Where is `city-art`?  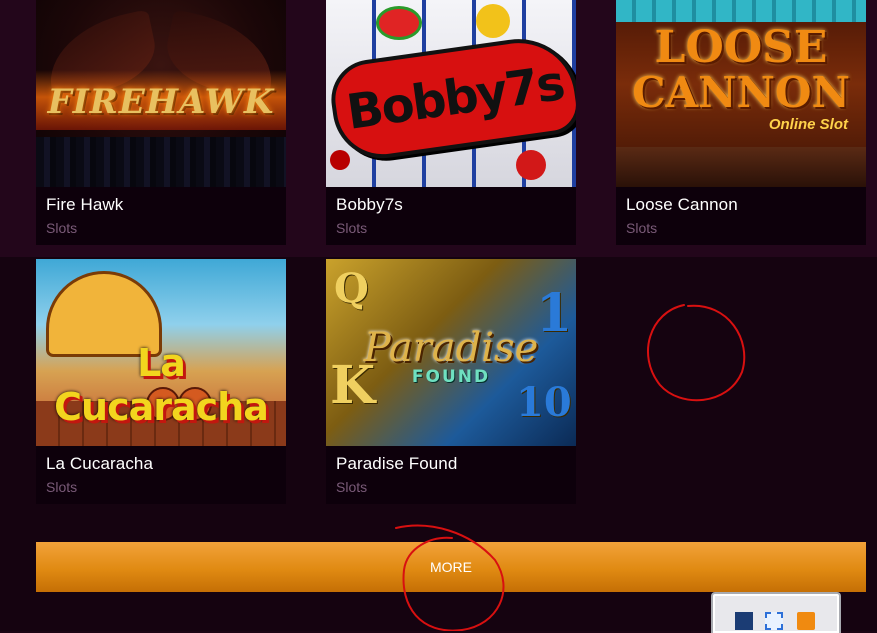
city-art is located at coordinates (161, 162).